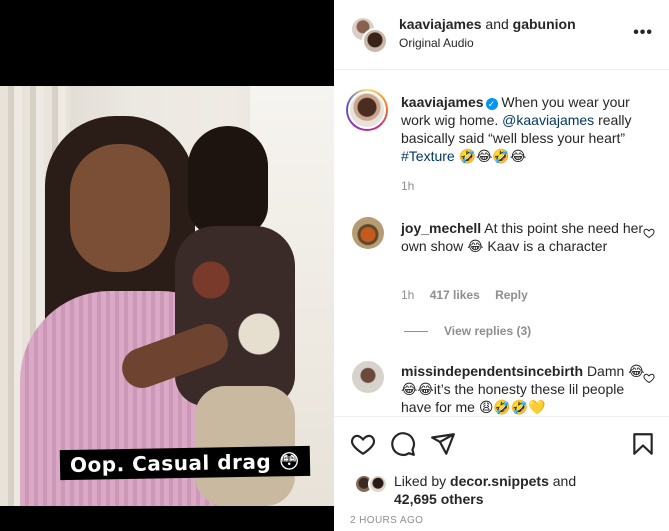  I want to click on liked-by-and: and, so click(564, 481).